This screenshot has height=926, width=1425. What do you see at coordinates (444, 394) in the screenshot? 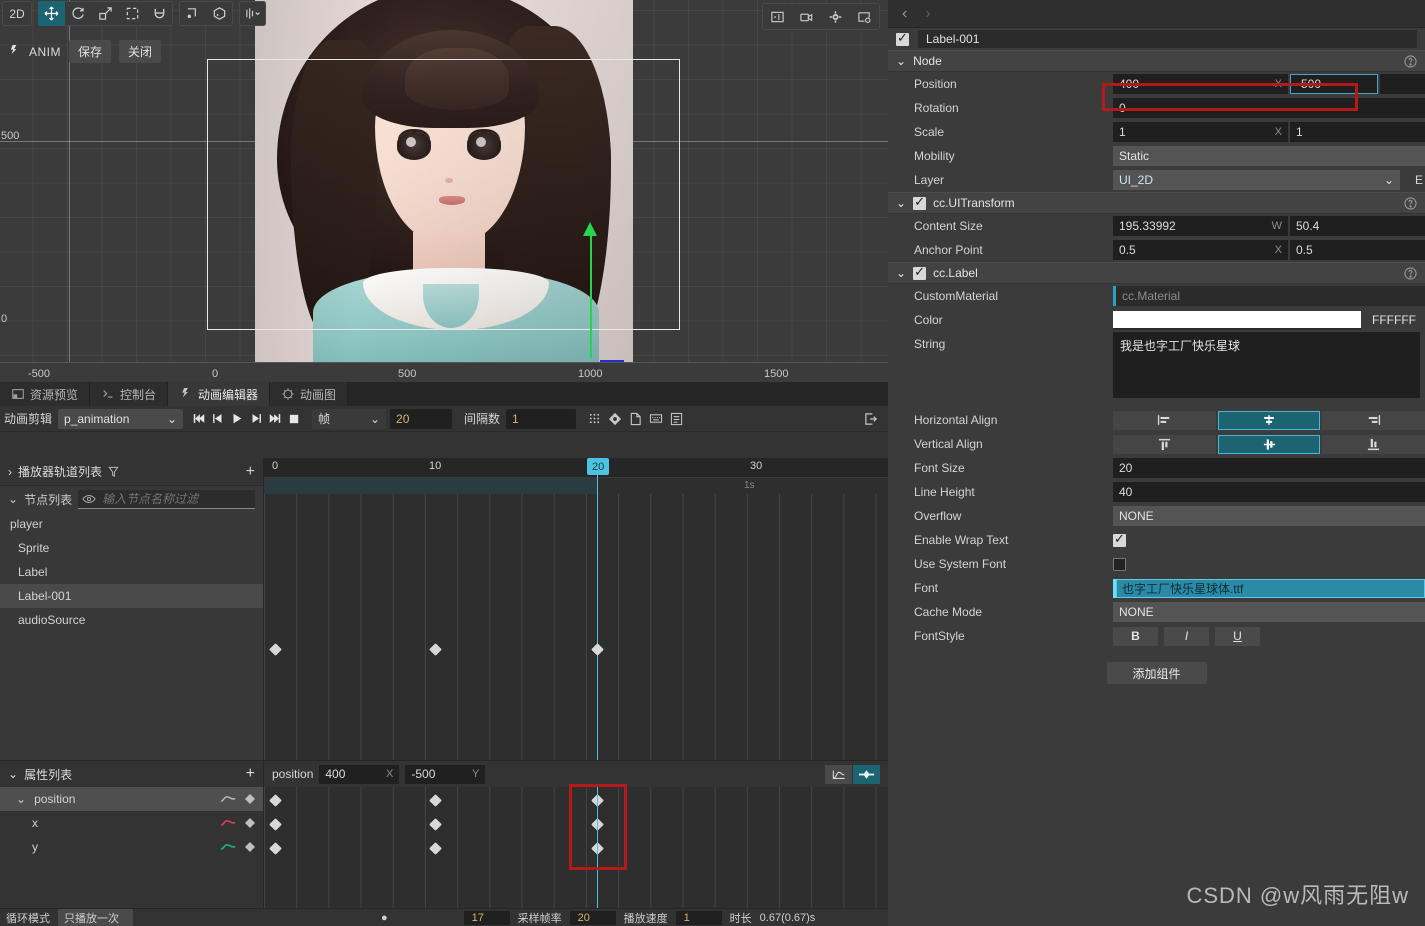
I see `panel-tabs: 资源预览 控制台 动画编辑器 动画图` at bounding box center [444, 394].